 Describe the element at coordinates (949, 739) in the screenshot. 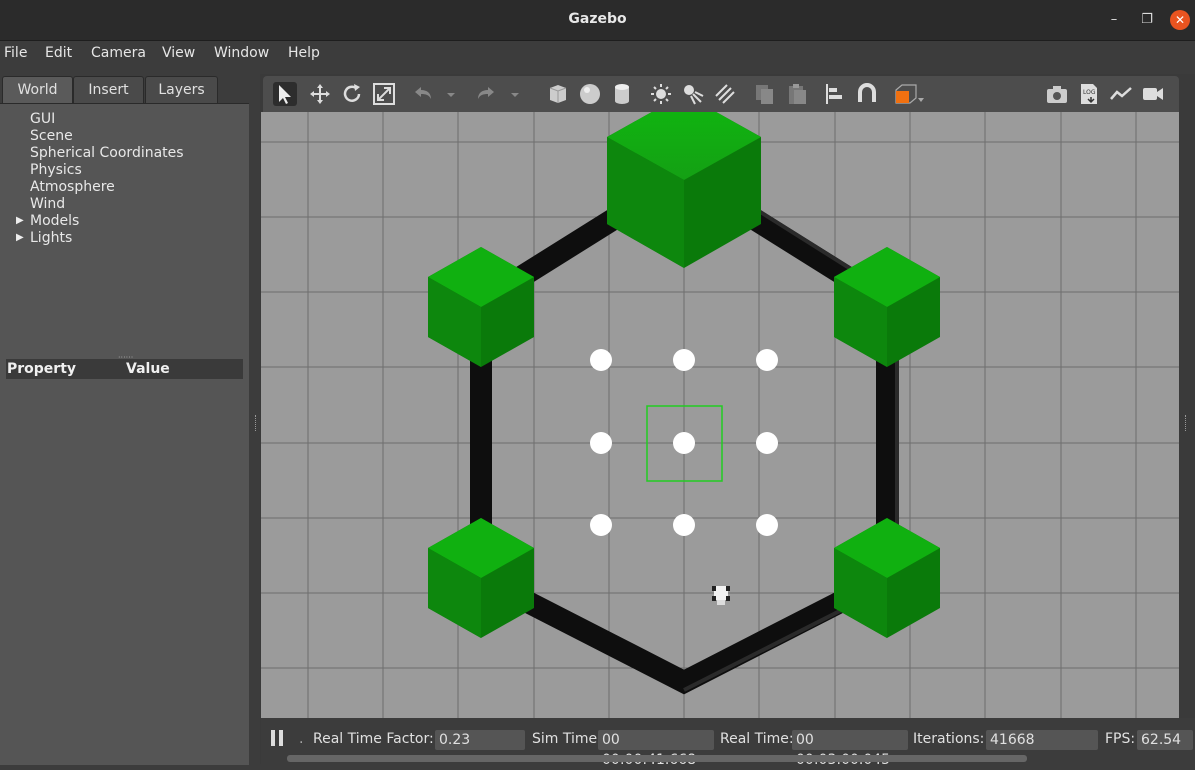

I see `iterations-label: Iterations:` at that location.